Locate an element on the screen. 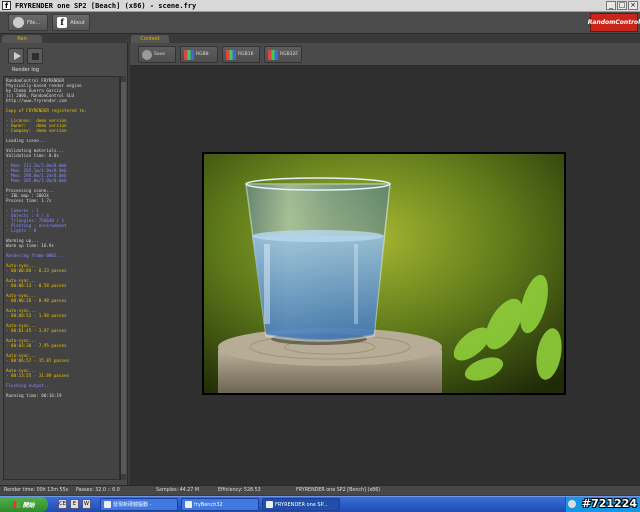  window-controls: _ □ × is located at coordinates (622, 5).